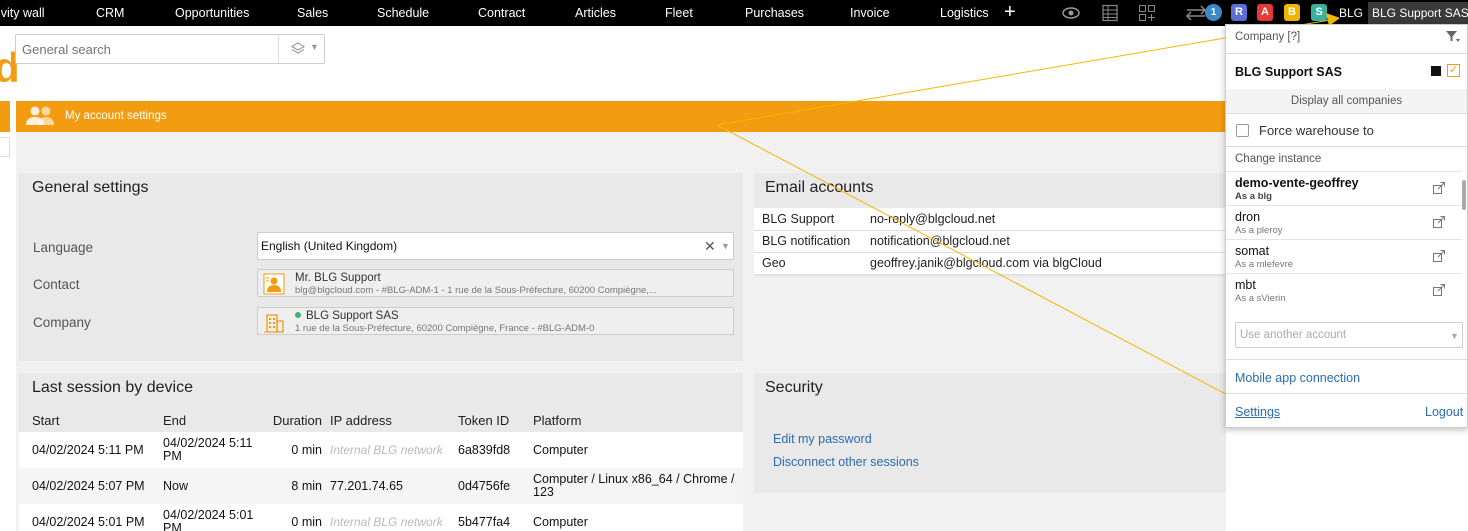 The image size is (1468, 531). What do you see at coordinates (63, 247) in the screenshot?
I see `language-label: Language` at bounding box center [63, 247].